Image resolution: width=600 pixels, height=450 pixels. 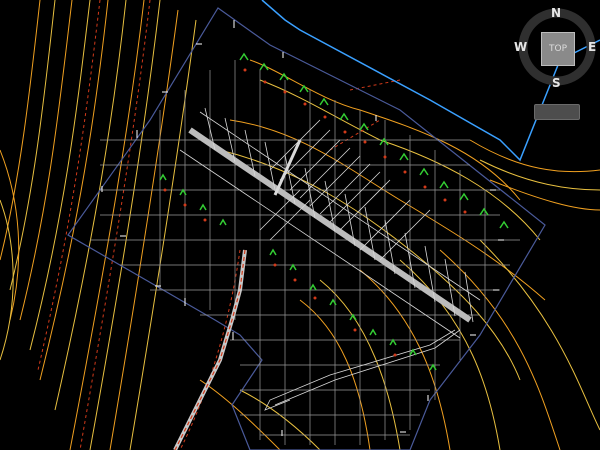 I want to click on wcs-menu-button, so click(x=557, y=112).